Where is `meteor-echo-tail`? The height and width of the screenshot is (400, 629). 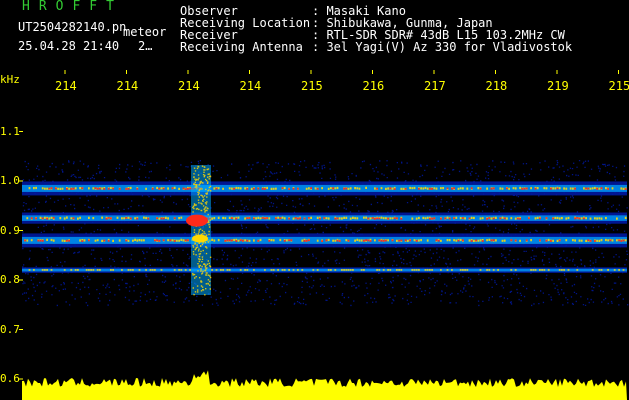
meteor-echo-tail is located at coordinates (200, 238).